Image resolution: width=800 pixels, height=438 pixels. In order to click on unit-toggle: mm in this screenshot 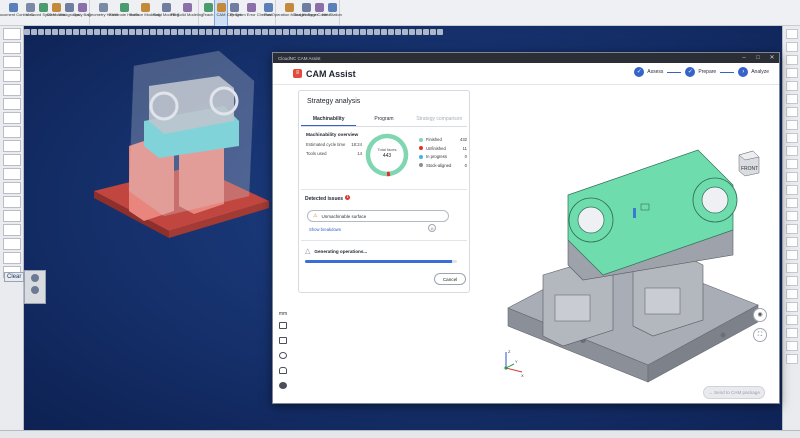, I will do `click(283, 314)`.